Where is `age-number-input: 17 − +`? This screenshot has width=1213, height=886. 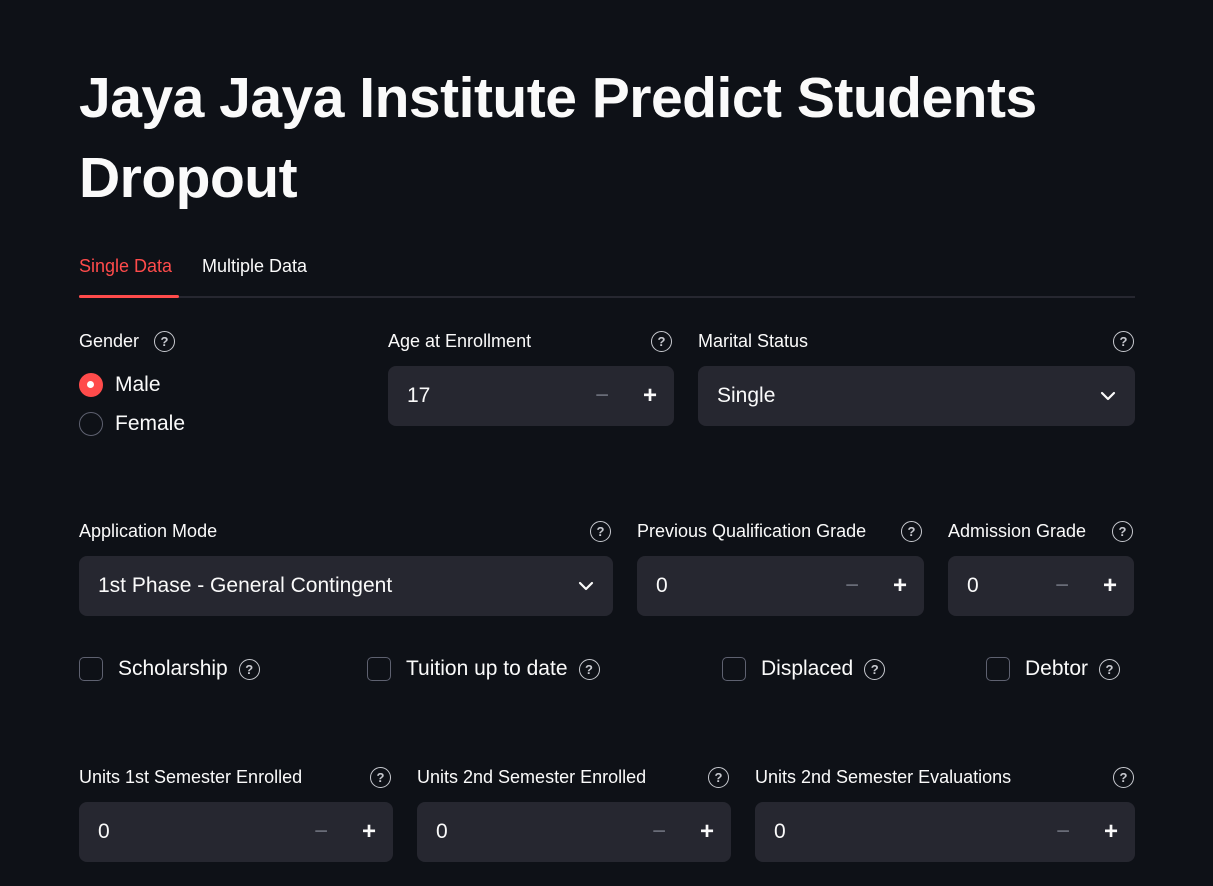
age-number-input: 17 − + is located at coordinates (531, 396).